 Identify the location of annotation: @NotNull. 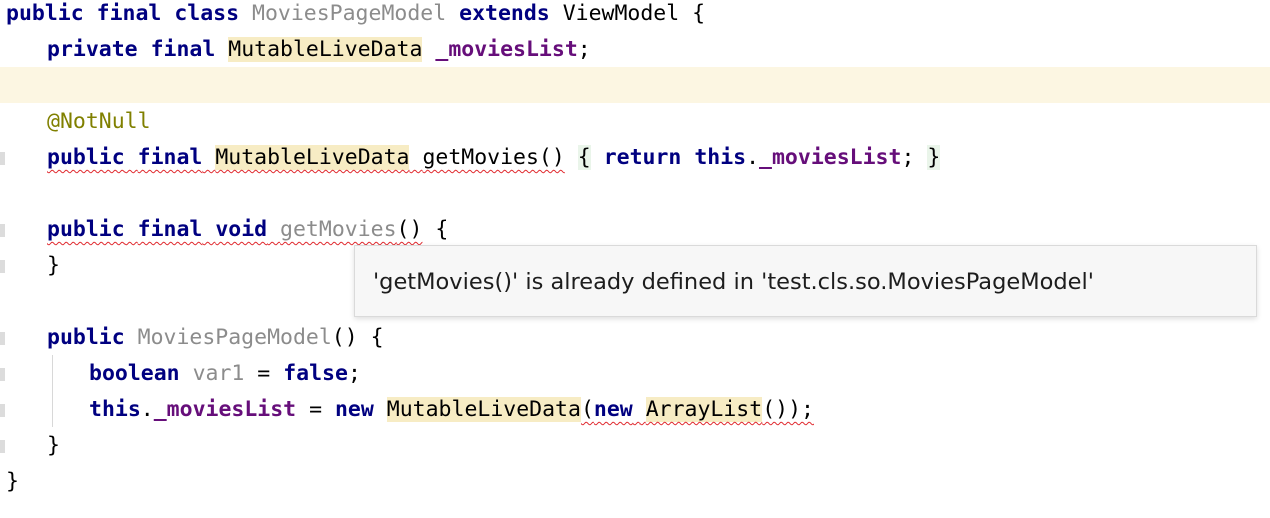
(99, 121).